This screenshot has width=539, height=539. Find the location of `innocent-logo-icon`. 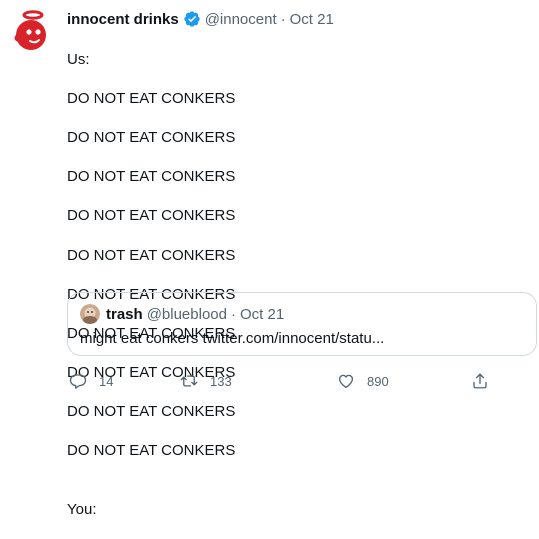

innocent-logo-icon is located at coordinates (30, 30).